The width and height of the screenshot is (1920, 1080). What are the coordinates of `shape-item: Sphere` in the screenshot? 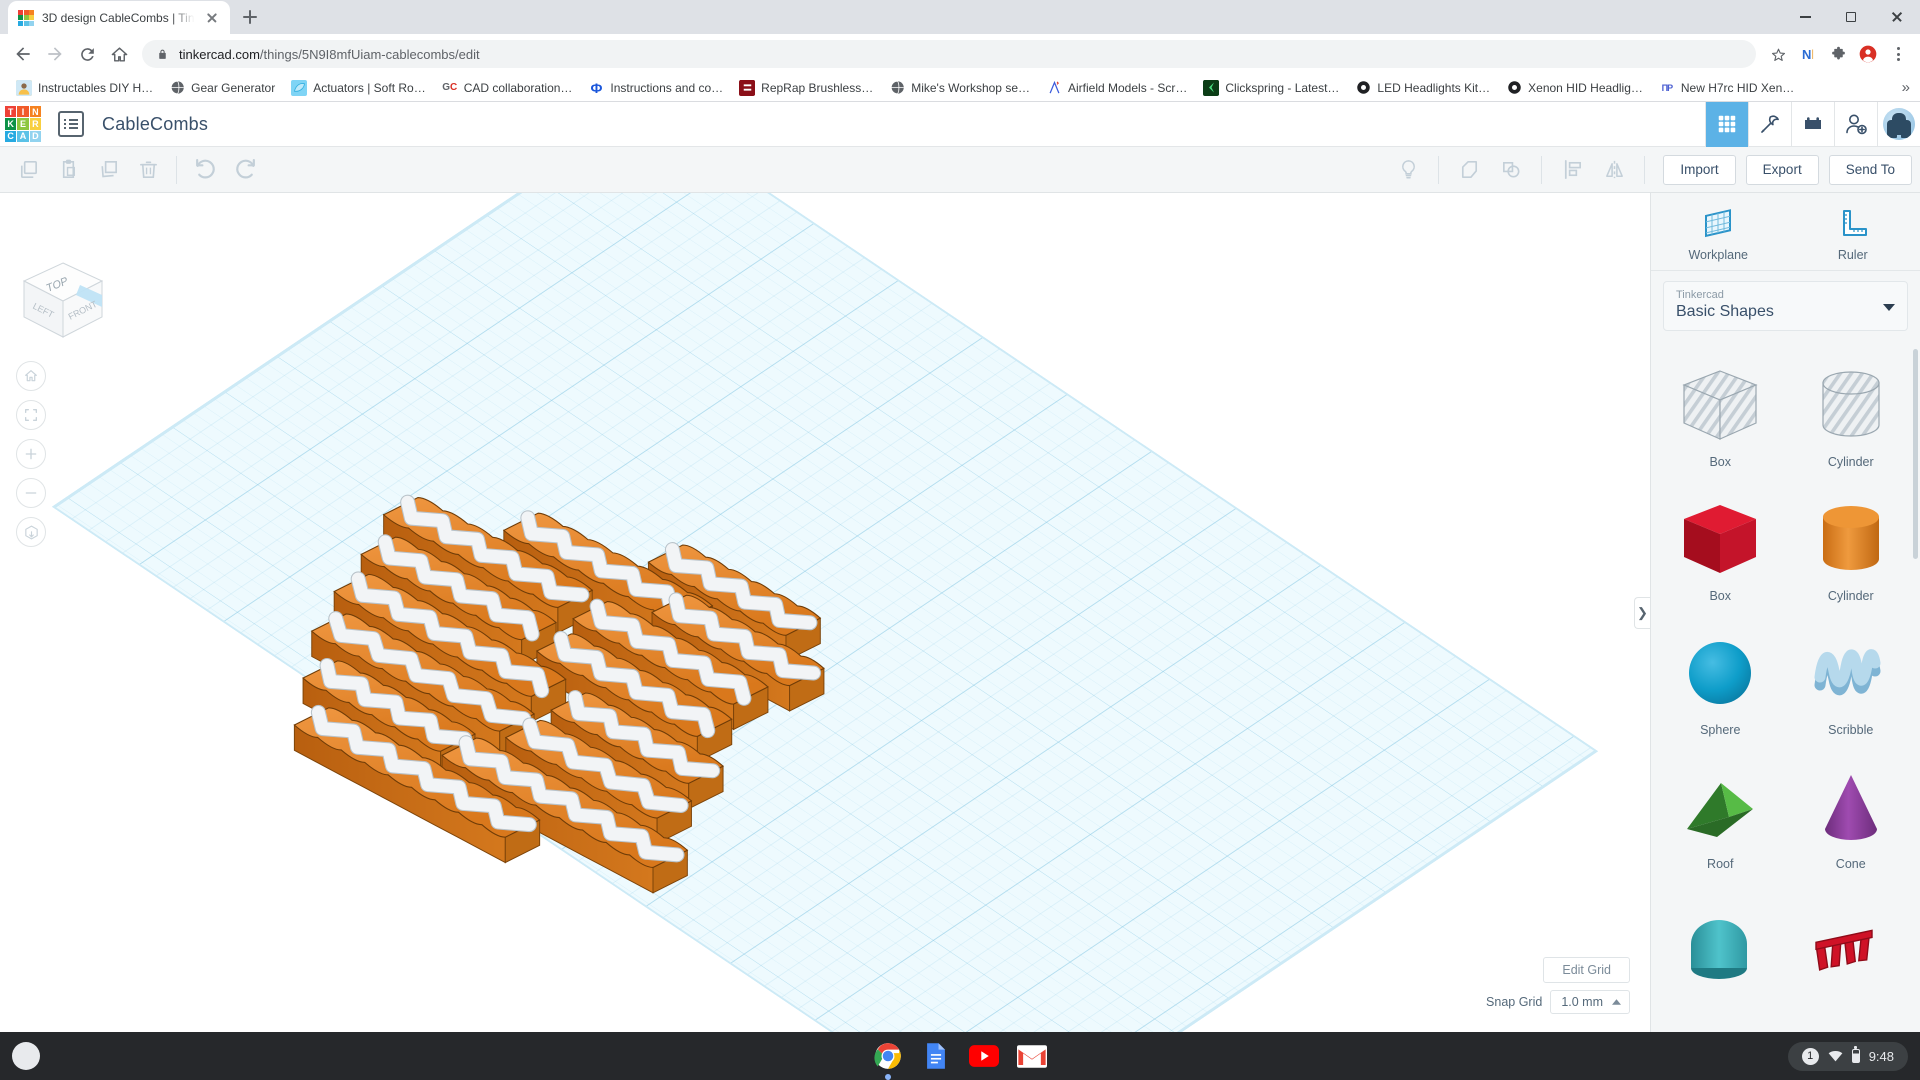 It's located at (1720, 684).